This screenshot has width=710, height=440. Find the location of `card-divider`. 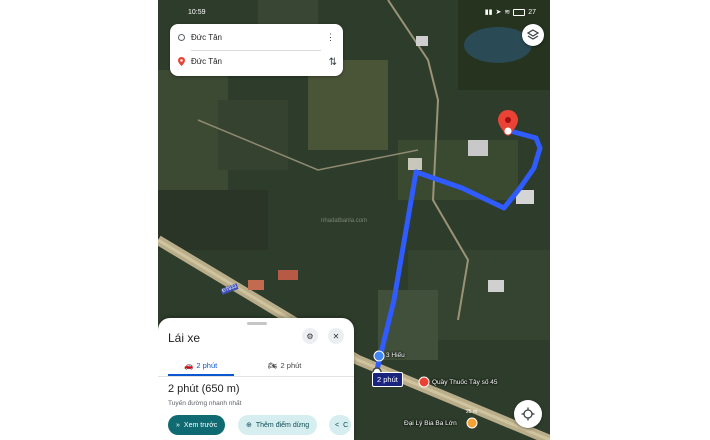

card-divider is located at coordinates (256, 50).